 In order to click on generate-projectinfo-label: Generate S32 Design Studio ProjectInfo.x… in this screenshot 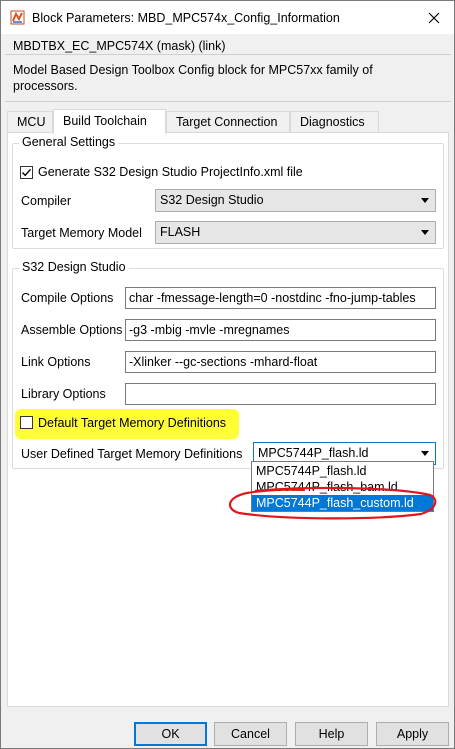, I will do `click(170, 172)`.